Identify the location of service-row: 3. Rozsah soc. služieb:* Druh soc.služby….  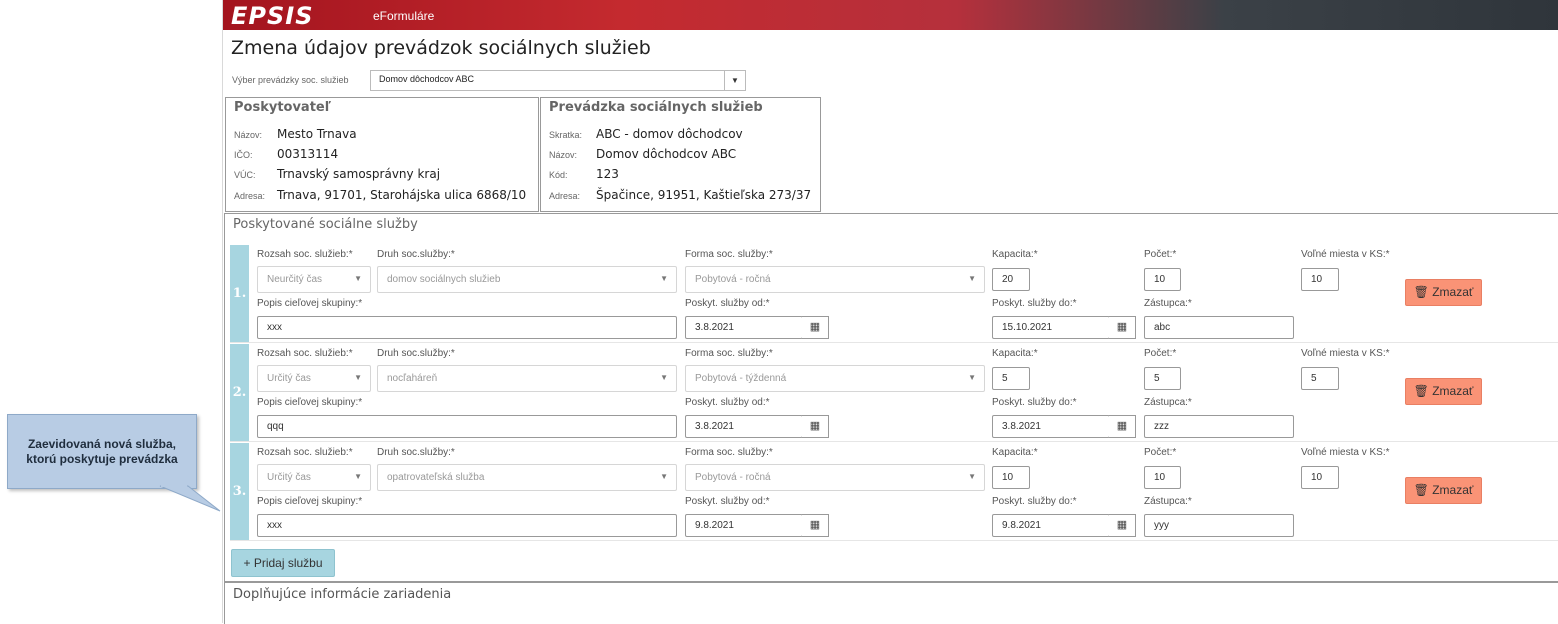
(894, 492).